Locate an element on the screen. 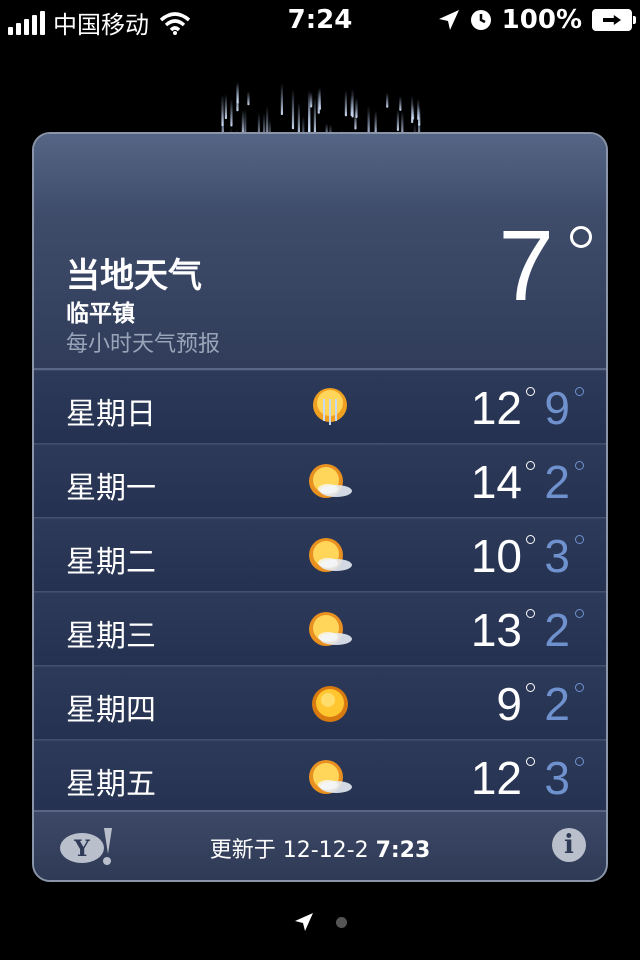  location-page-icon is located at coordinates (304, 922).